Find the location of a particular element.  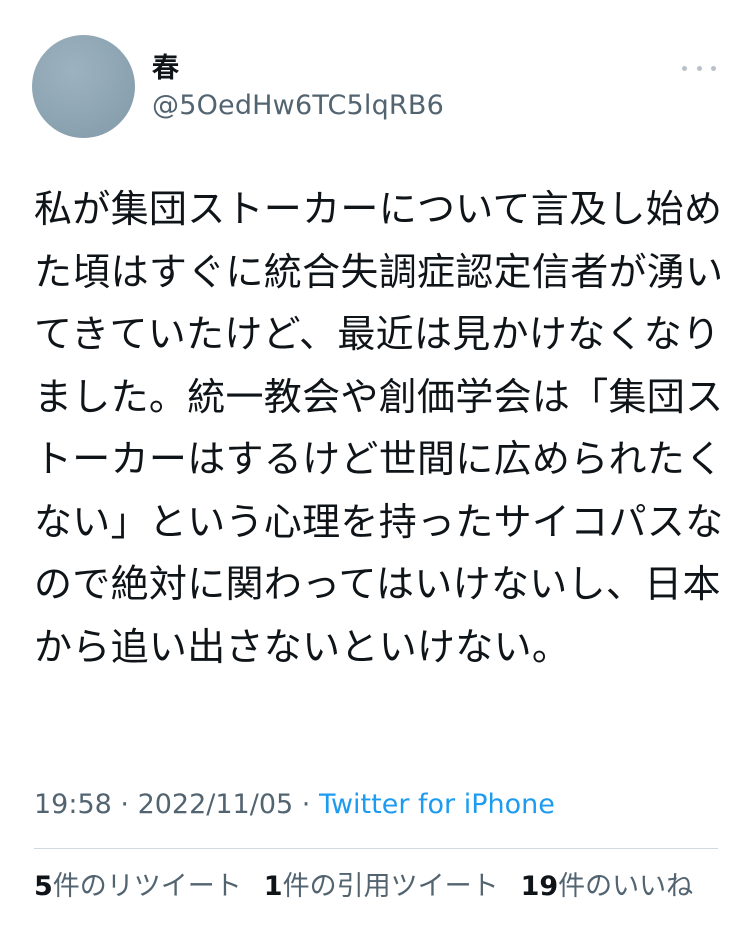

retweets-count: 5 is located at coordinates (43, 886).